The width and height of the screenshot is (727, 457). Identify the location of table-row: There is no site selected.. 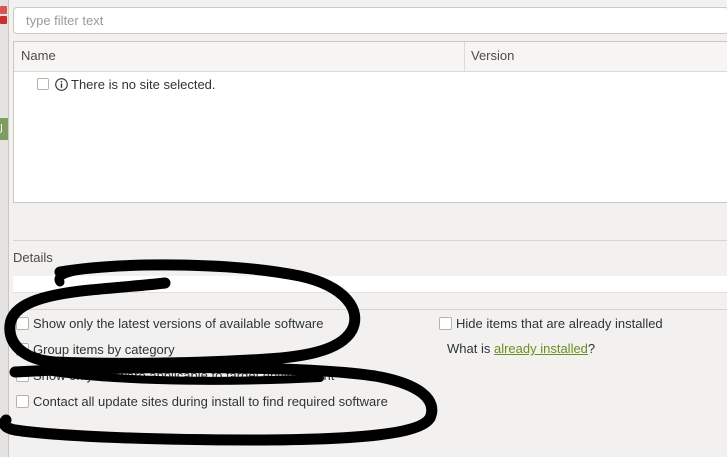
(126, 84).